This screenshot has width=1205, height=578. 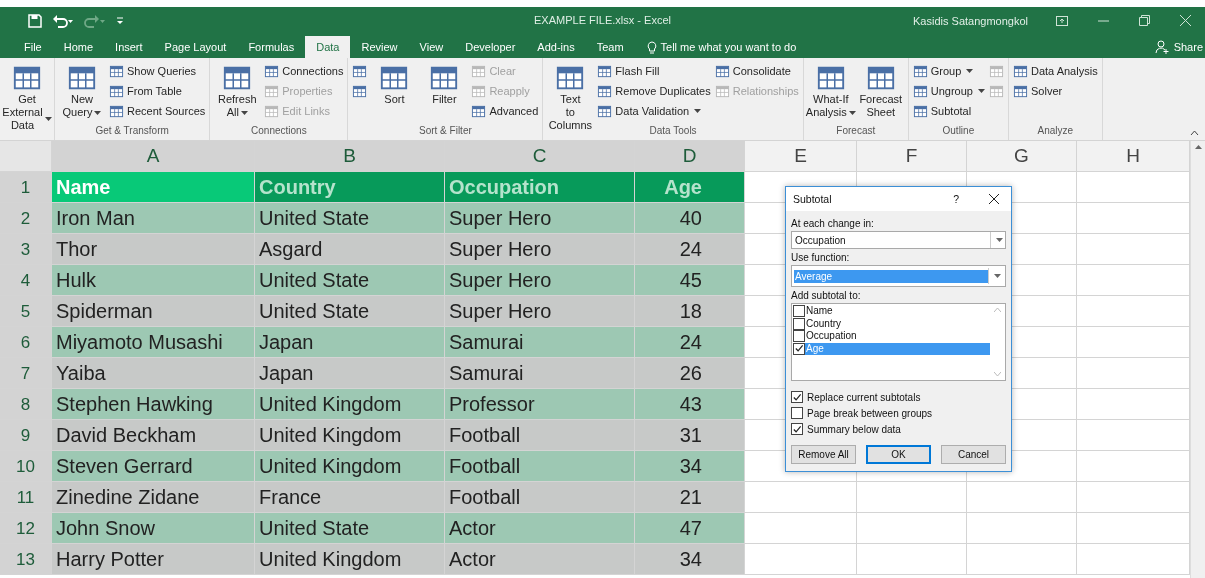 What do you see at coordinates (490, 47) in the screenshot?
I see `ribbon-tab: Developer` at bounding box center [490, 47].